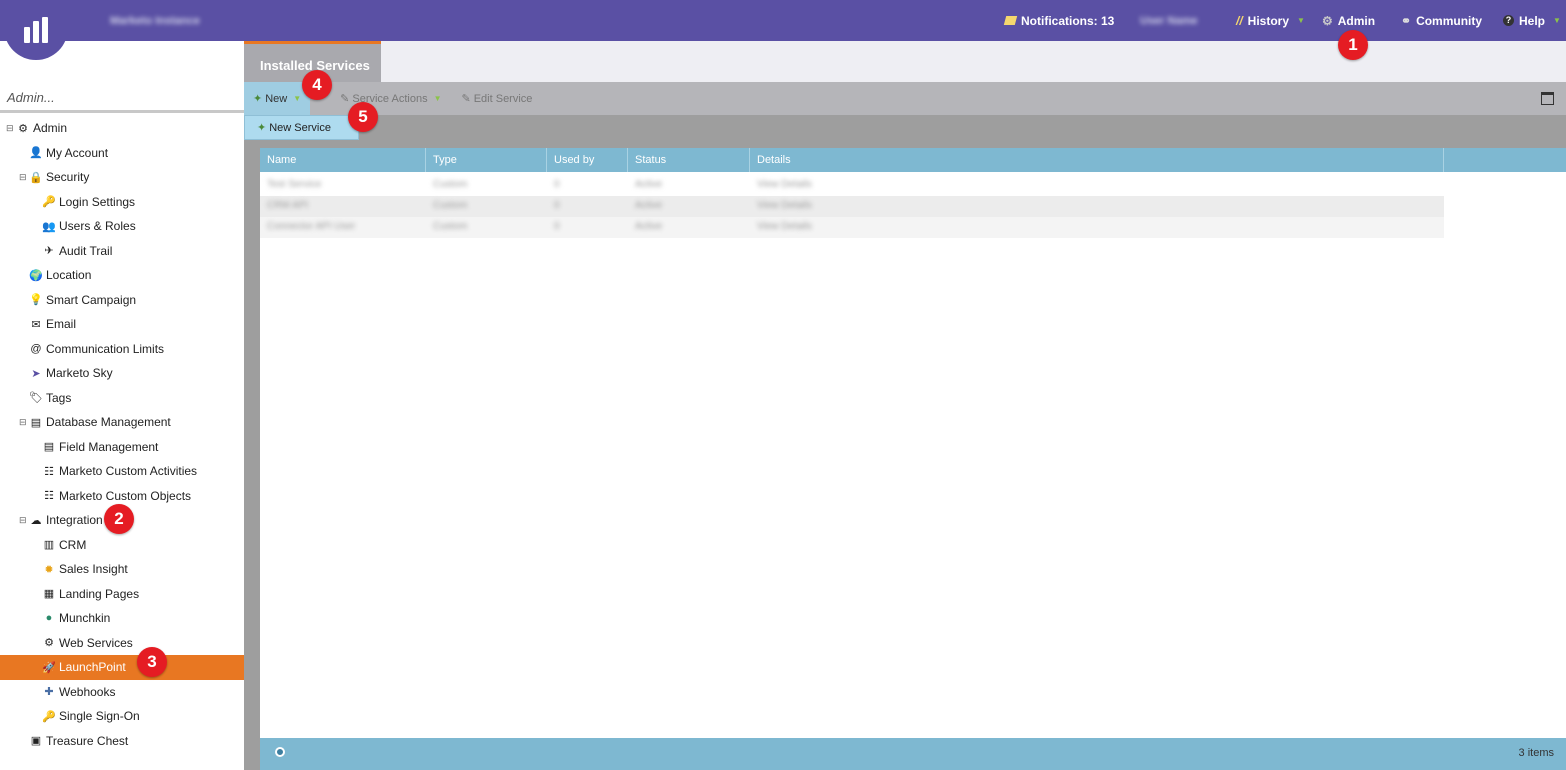  What do you see at coordinates (587, 160) in the screenshot?
I see `column-header-used-by: Used by` at bounding box center [587, 160].